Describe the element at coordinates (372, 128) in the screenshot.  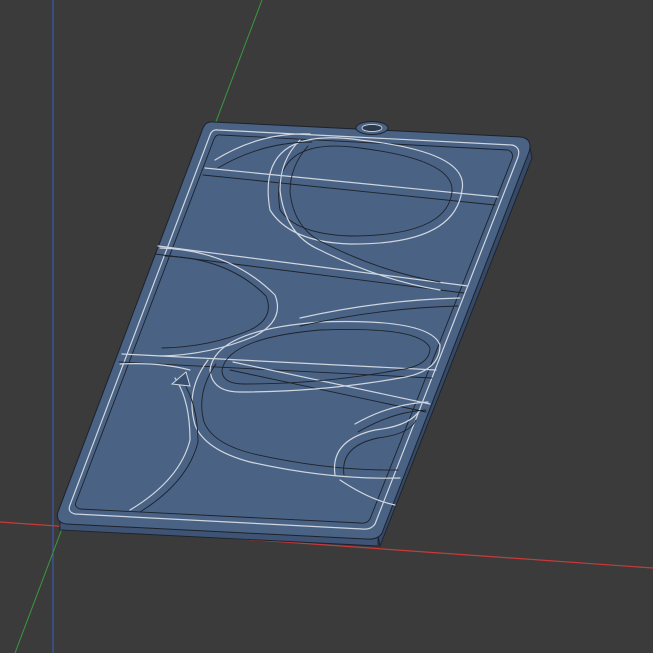
I see `hanging-loop` at that location.